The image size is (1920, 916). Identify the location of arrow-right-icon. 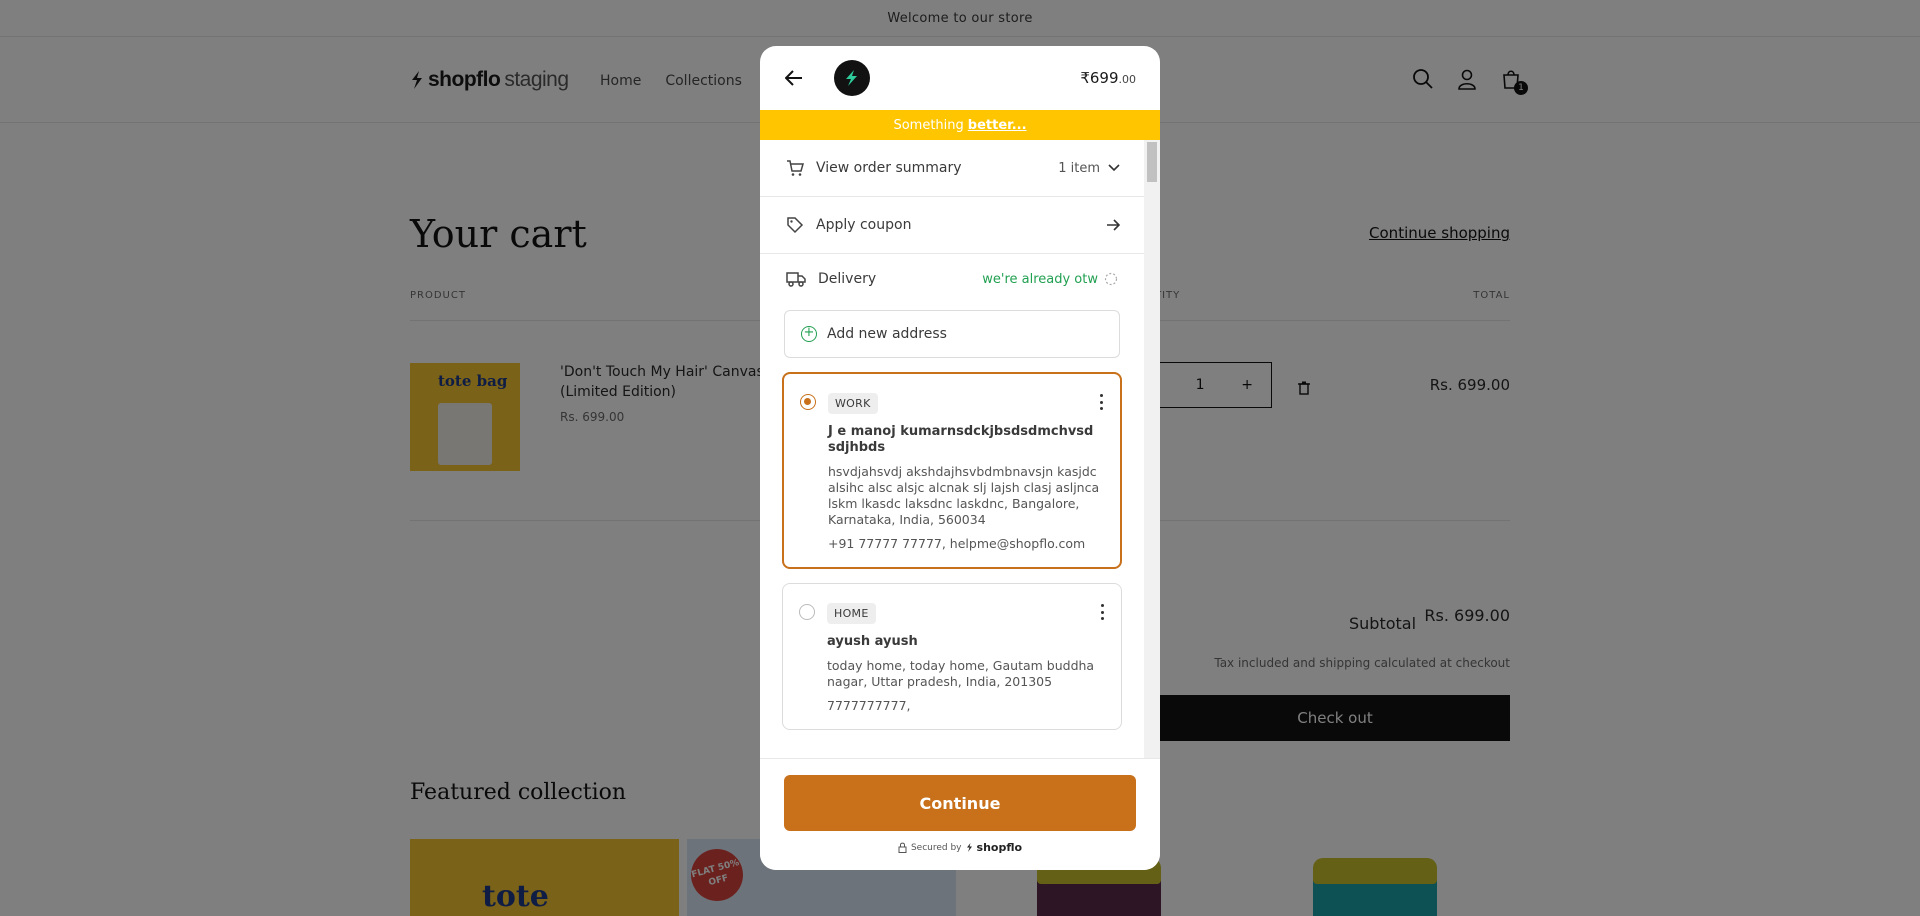
(1113, 225).